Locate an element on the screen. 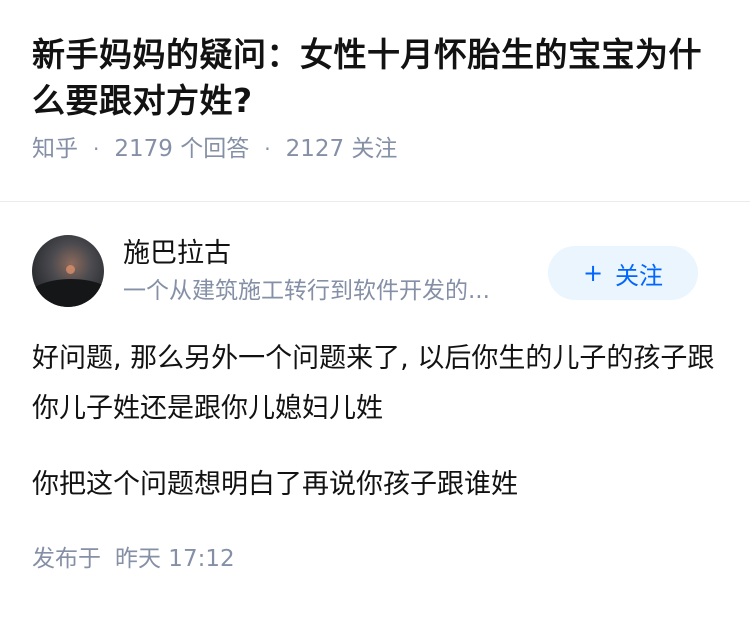 This screenshot has width=750, height=622. answer-paragraph: 你把这个问题想明白了再说你孩子跟谁姓 is located at coordinates (275, 484).